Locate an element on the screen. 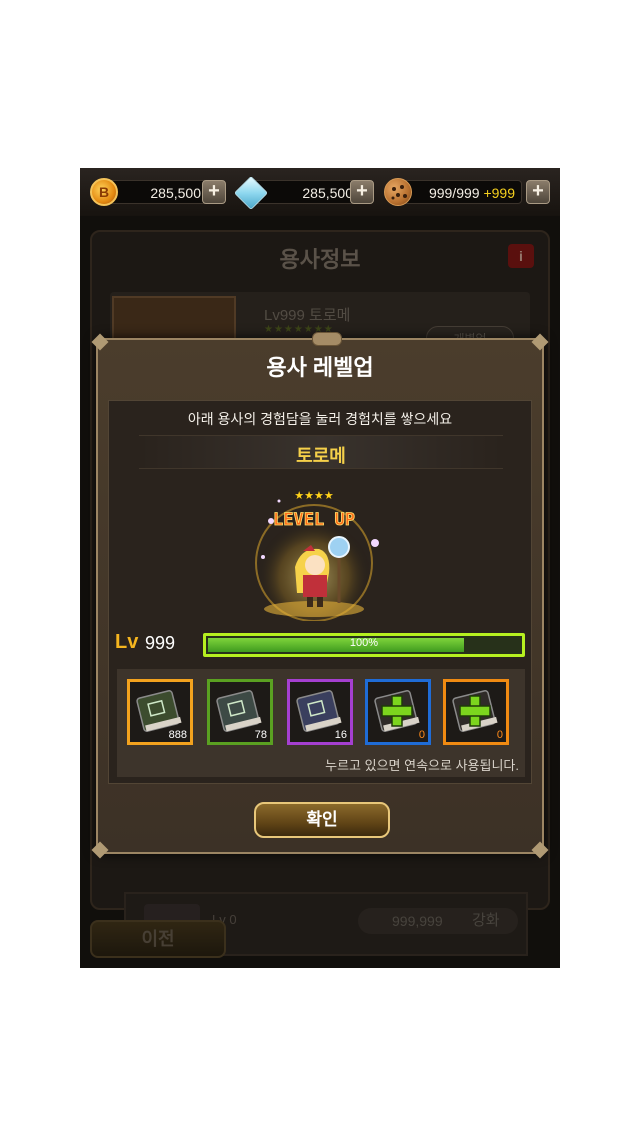 This screenshot has height=1136, width=640. hero-name-band: 토로메 is located at coordinates (321, 452).